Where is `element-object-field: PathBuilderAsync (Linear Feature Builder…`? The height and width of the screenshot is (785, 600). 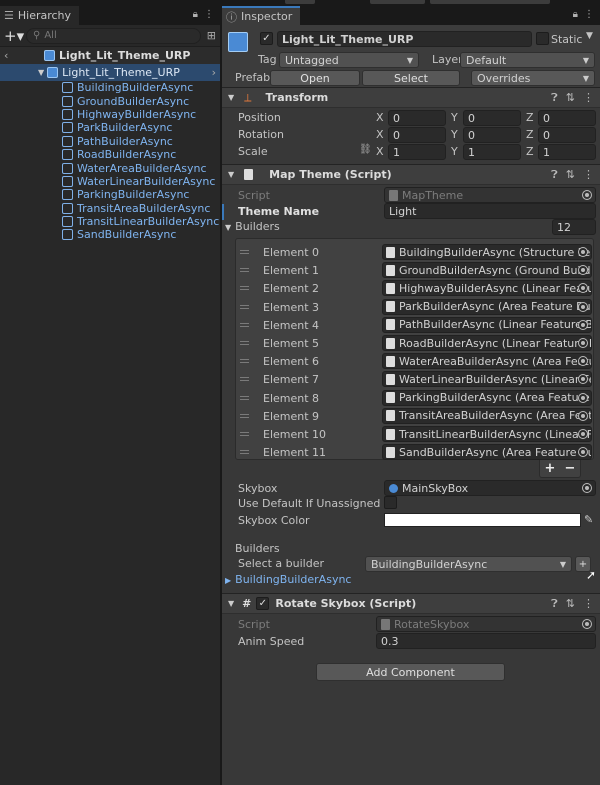 element-object-field: PathBuilderAsync (Linear Feature Builder… is located at coordinates (487, 324).